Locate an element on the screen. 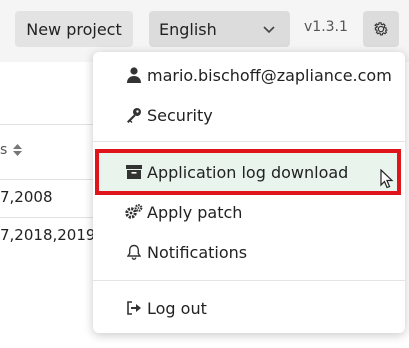  gears-icon is located at coordinates (134, 212).